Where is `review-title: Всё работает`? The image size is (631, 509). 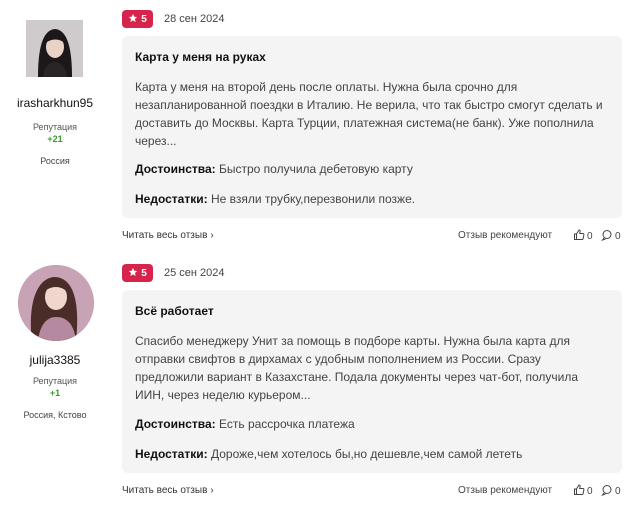 review-title: Всё работает is located at coordinates (174, 311).